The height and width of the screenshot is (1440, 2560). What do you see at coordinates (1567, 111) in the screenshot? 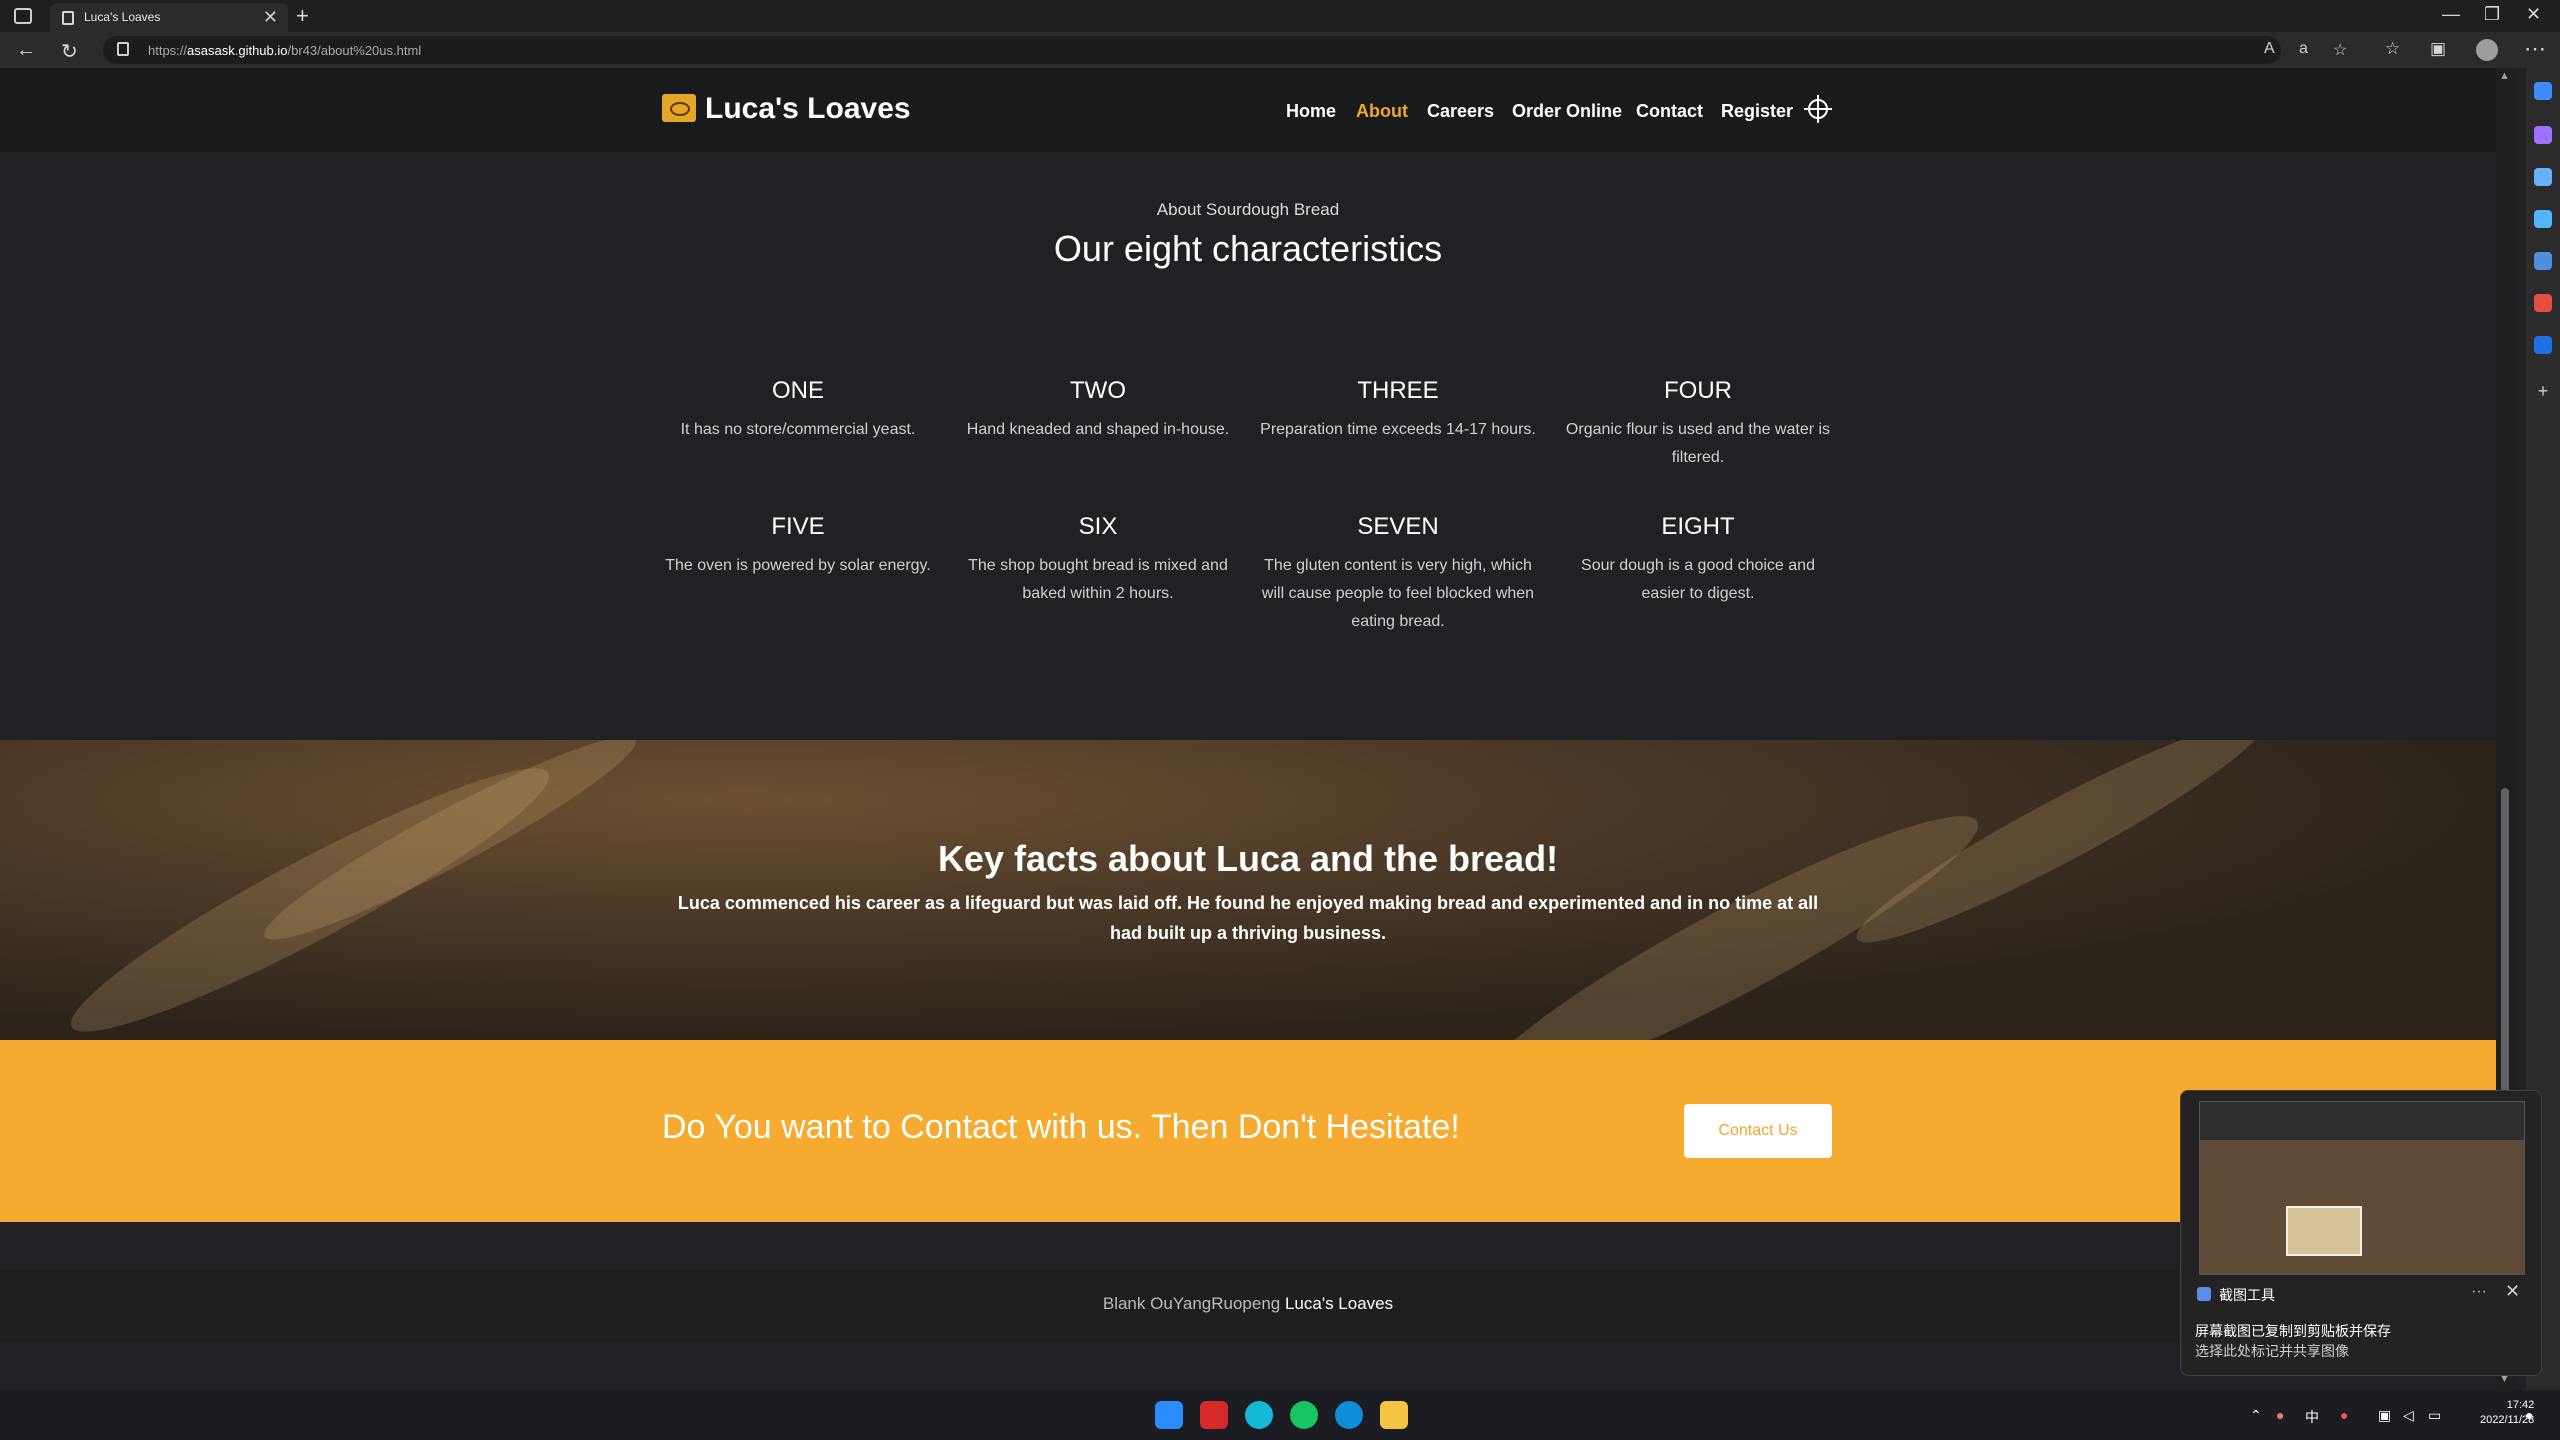
I see `nav-order-online: Order Online` at bounding box center [1567, 111].